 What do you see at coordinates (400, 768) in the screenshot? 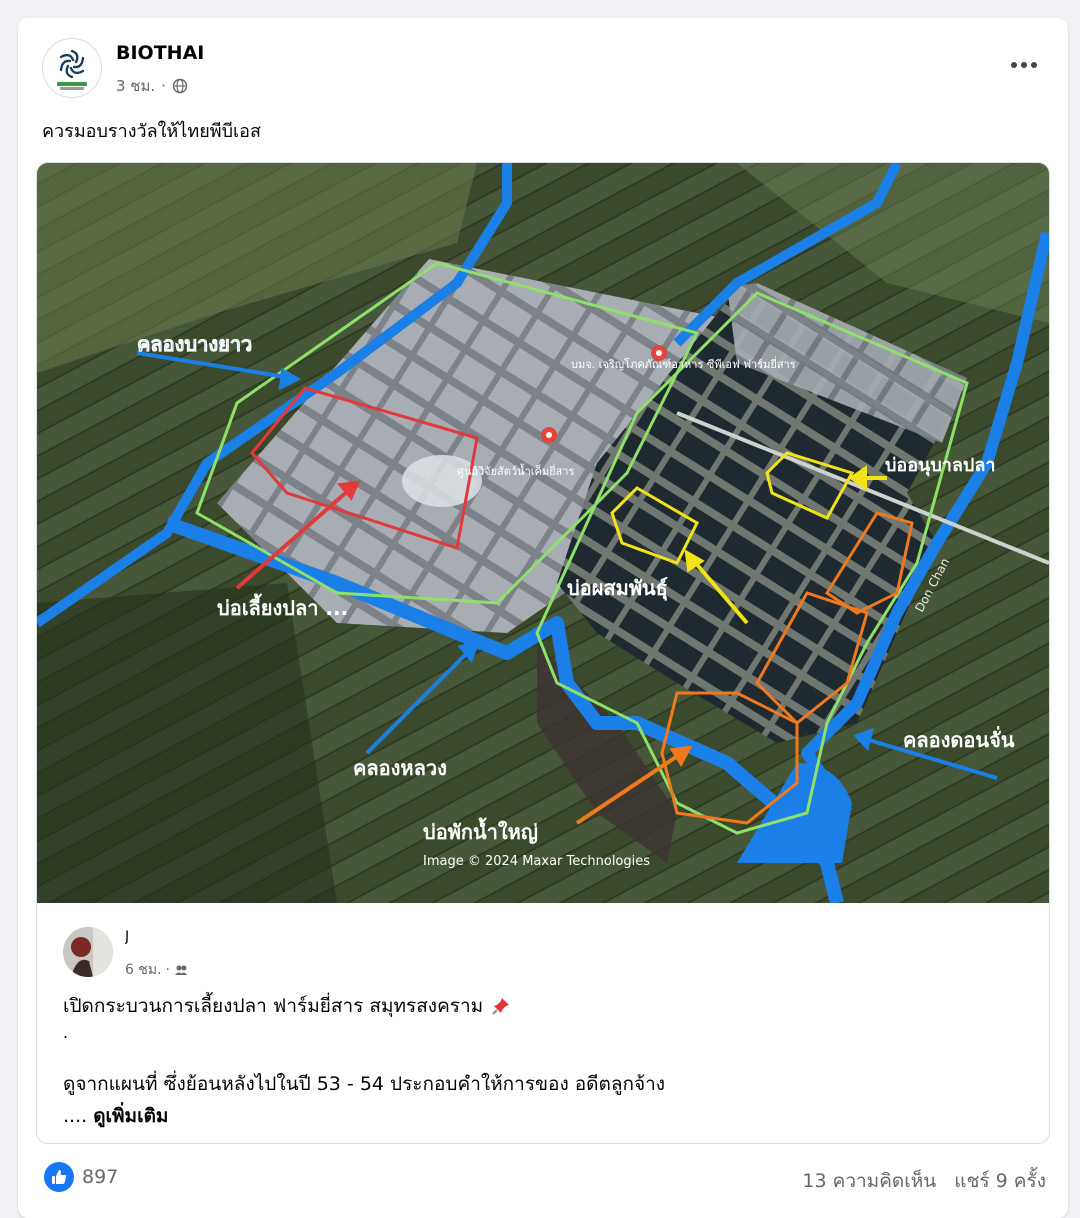
I see `label-khlong-luang: คลองหลวง` at bounding box center [400, 768].